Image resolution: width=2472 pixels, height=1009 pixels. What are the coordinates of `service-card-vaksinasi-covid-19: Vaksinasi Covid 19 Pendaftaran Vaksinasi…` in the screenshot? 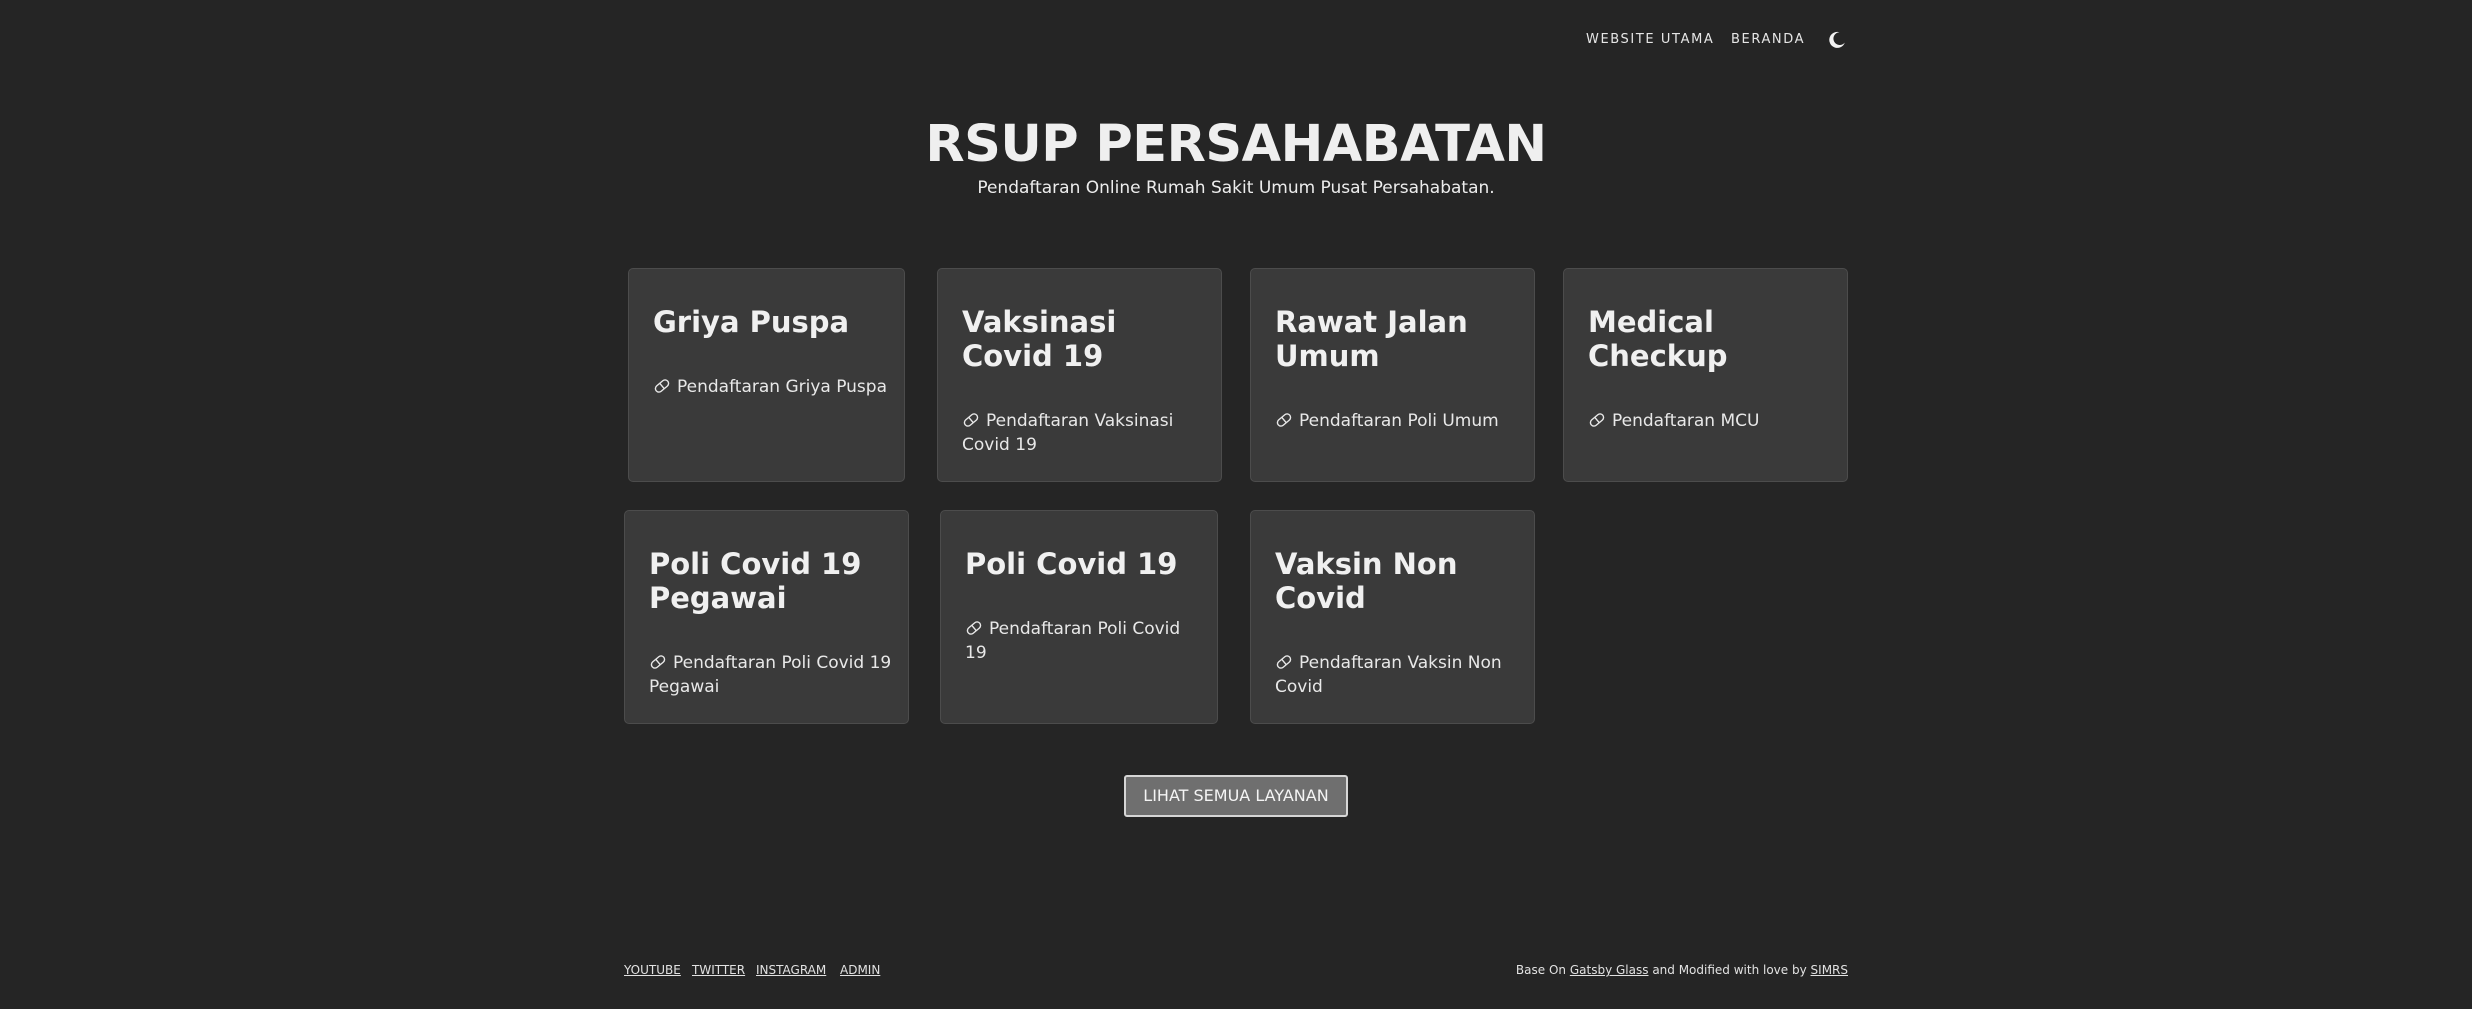 It's located at (1079, 375).